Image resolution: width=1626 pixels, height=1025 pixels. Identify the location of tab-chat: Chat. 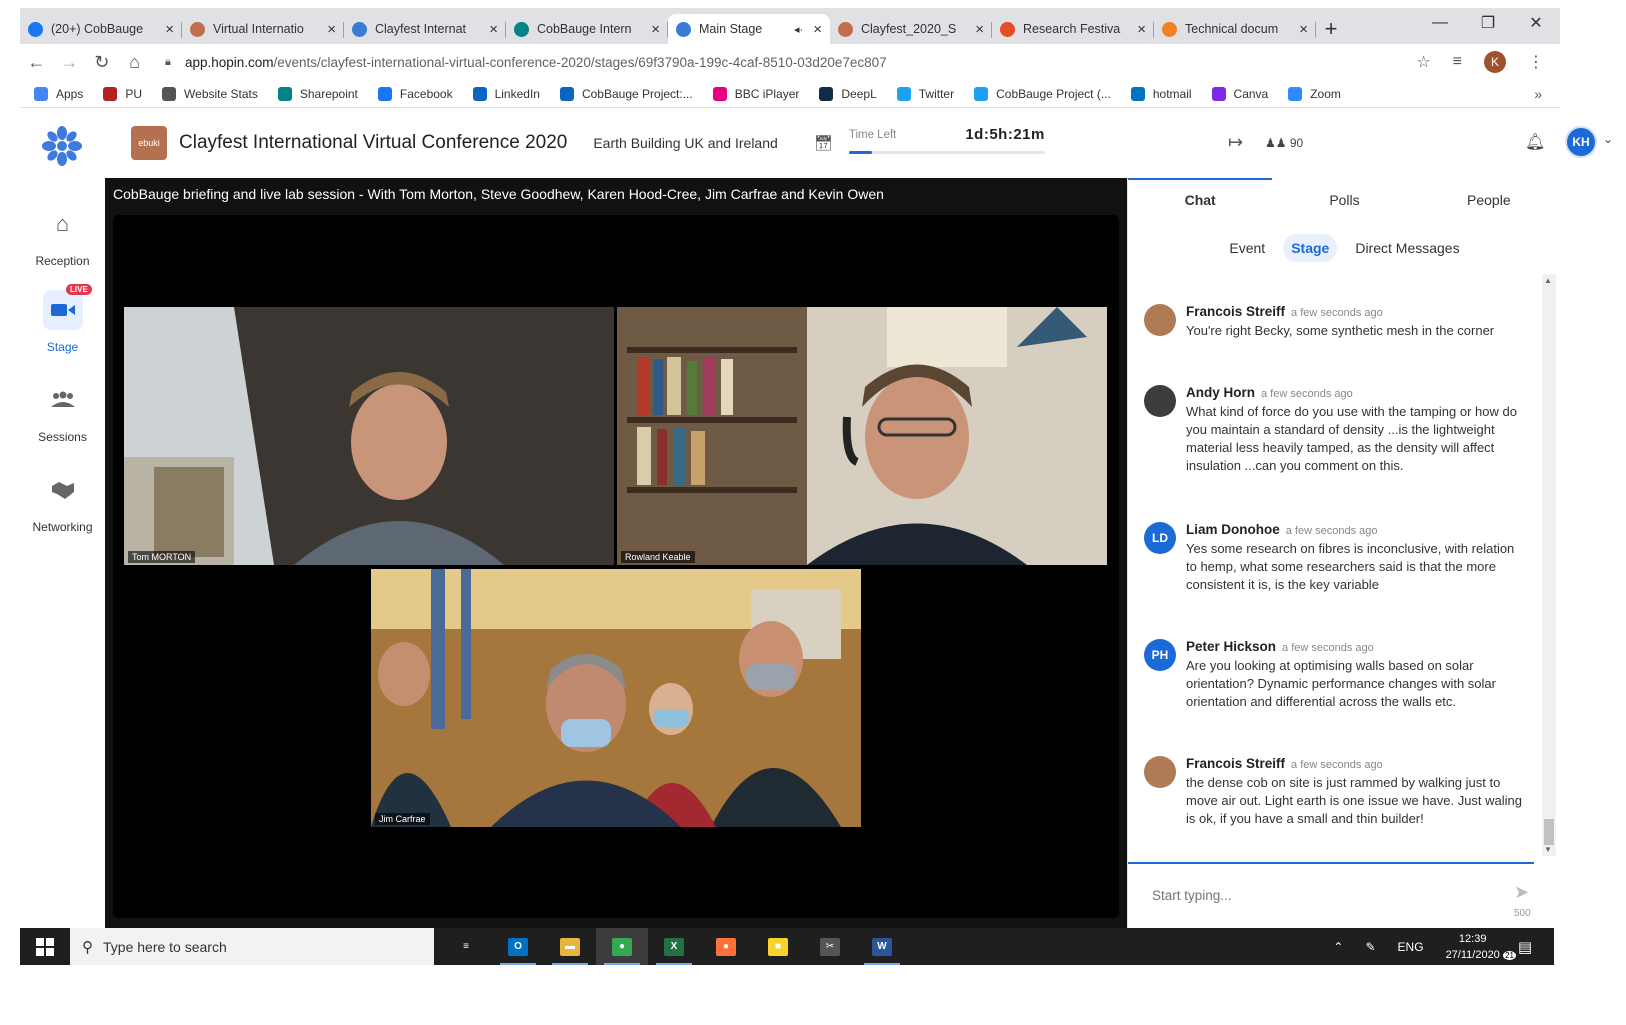
(1200, 200).